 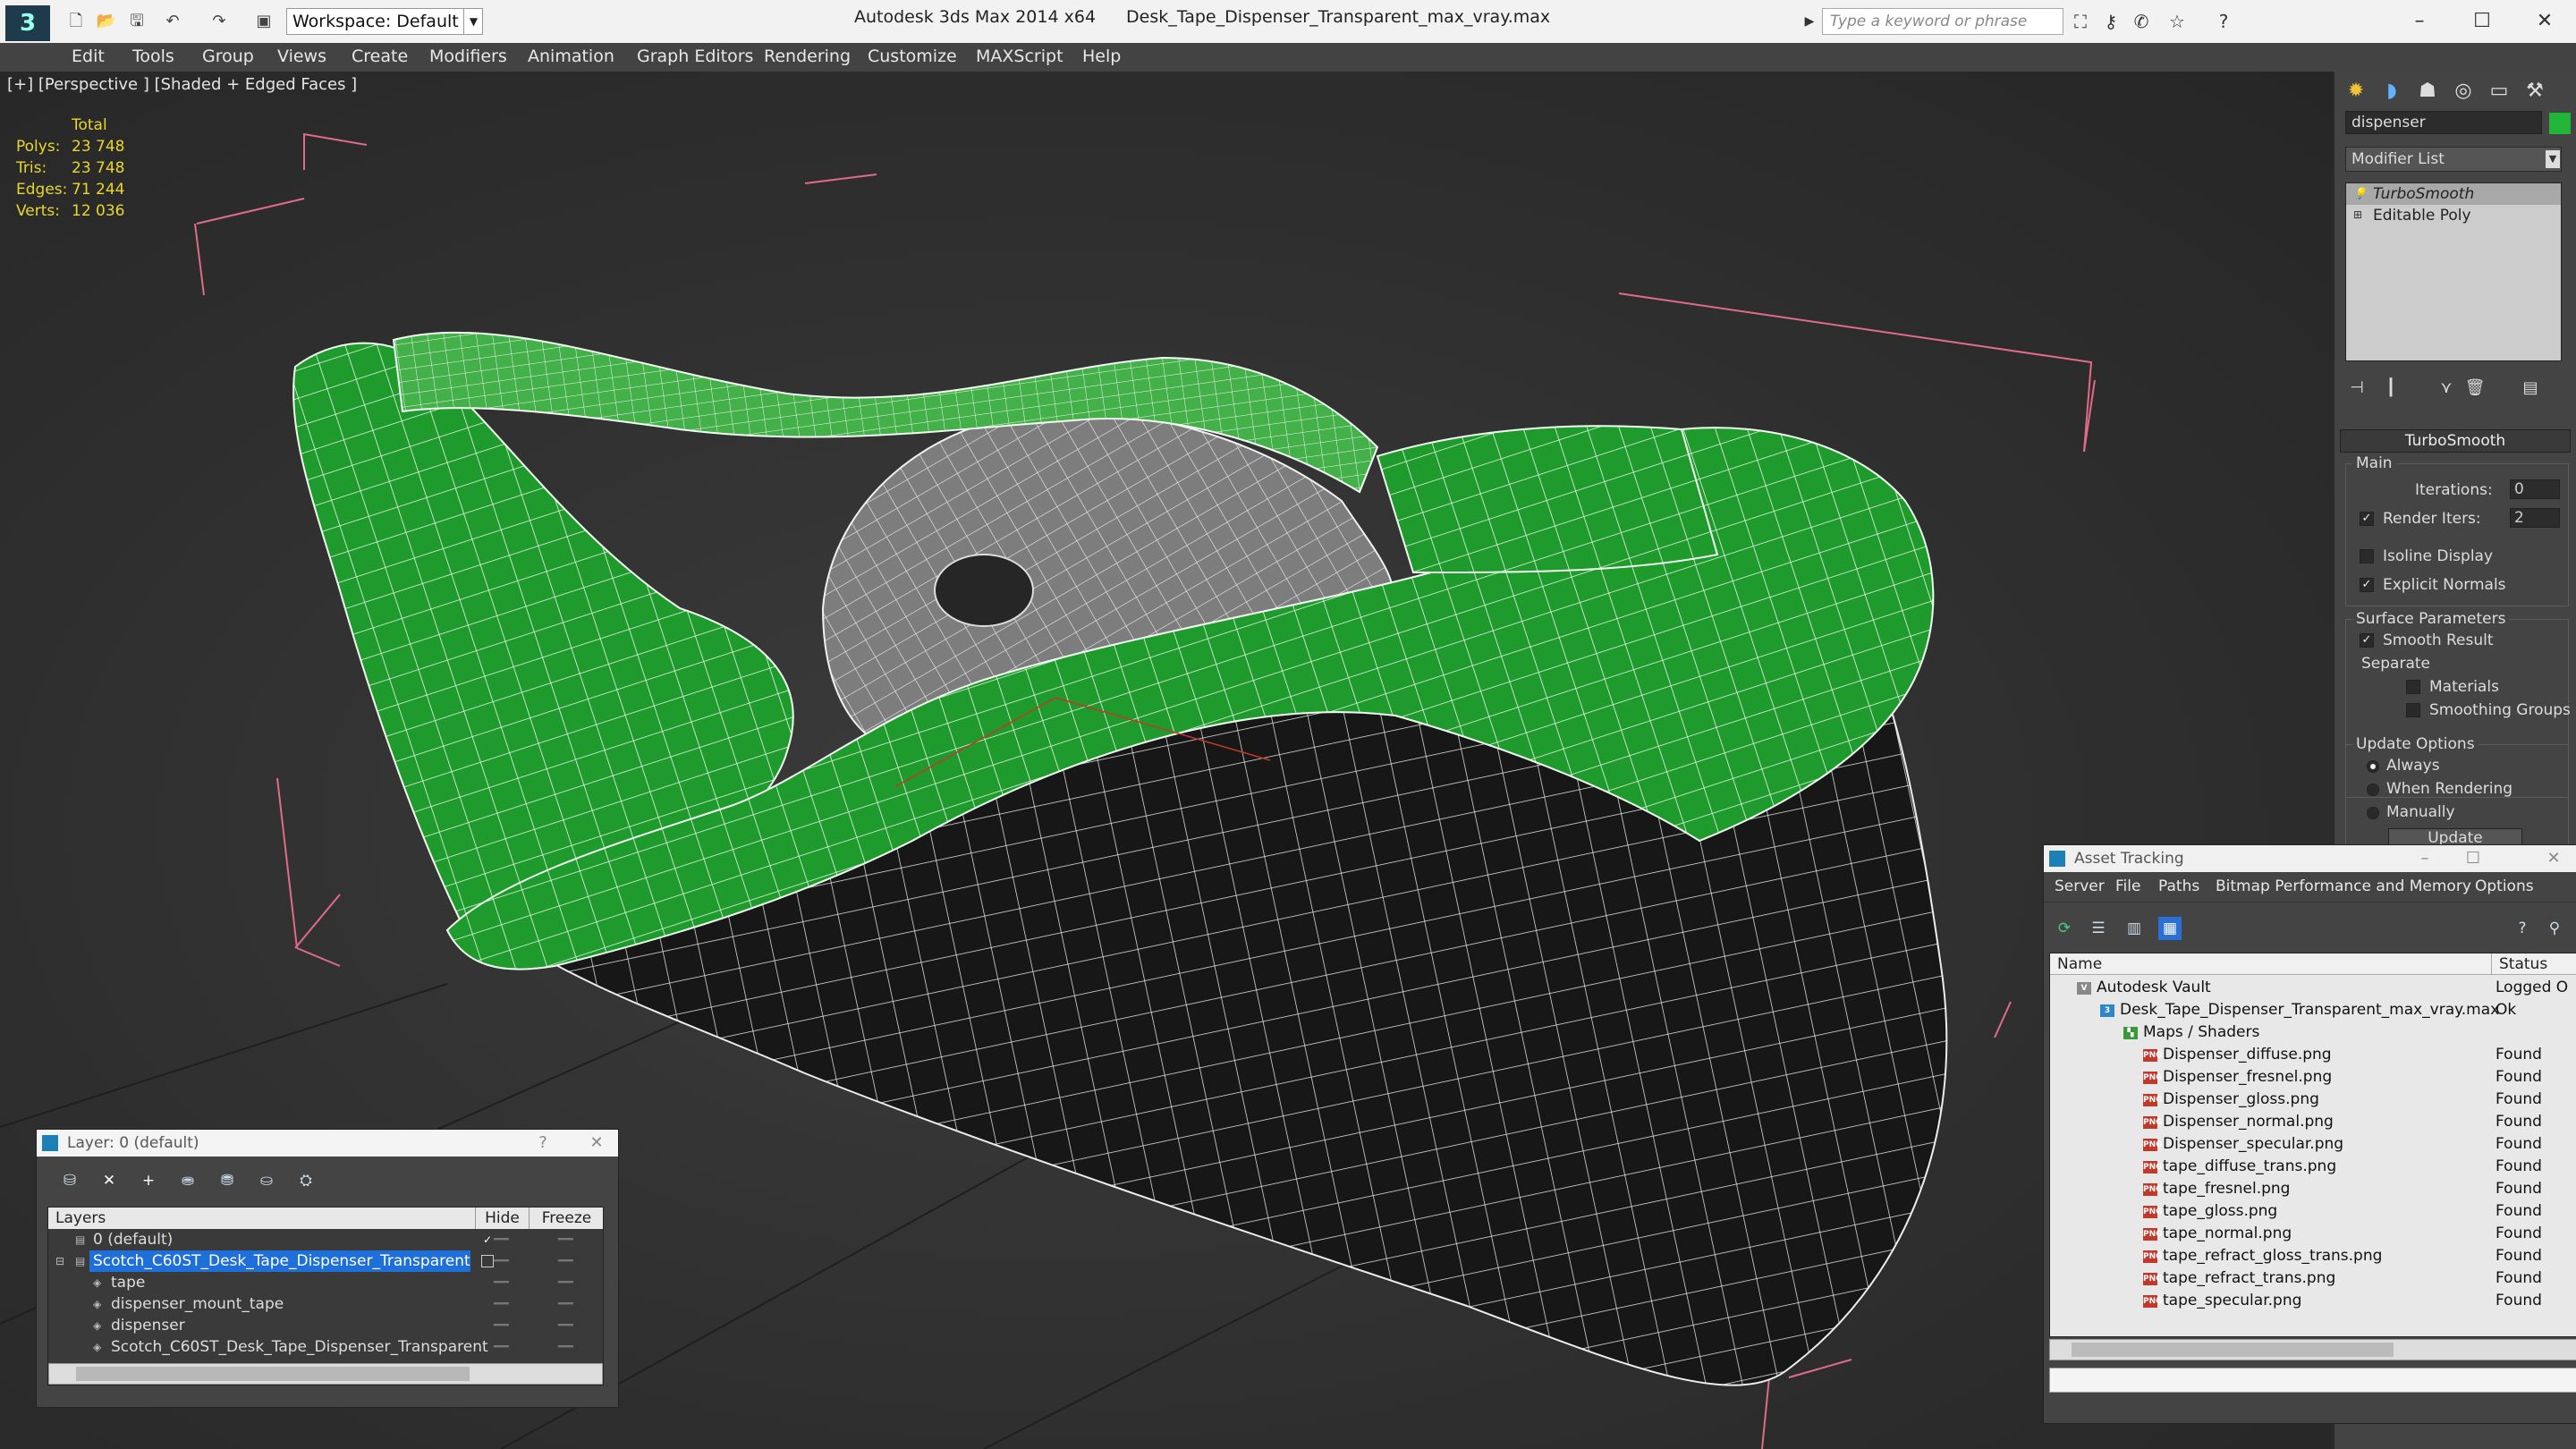 What do you see at coordinates (219, 21) in the screenshot?
I see `redo-icon: ↷` at bounding box center [219, 21].